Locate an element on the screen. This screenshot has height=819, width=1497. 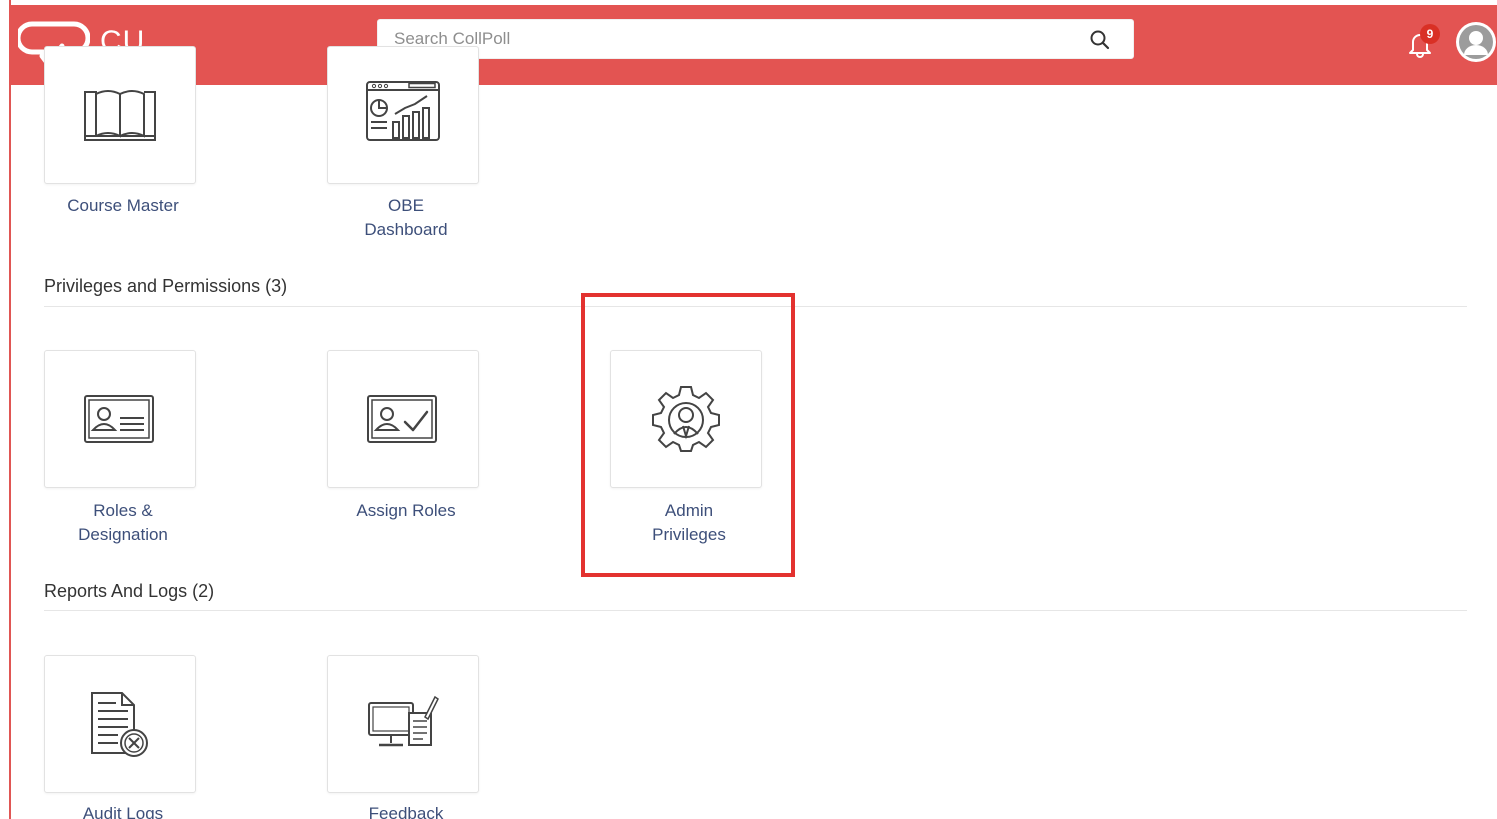
search-box is located at coordinates (755, 39).